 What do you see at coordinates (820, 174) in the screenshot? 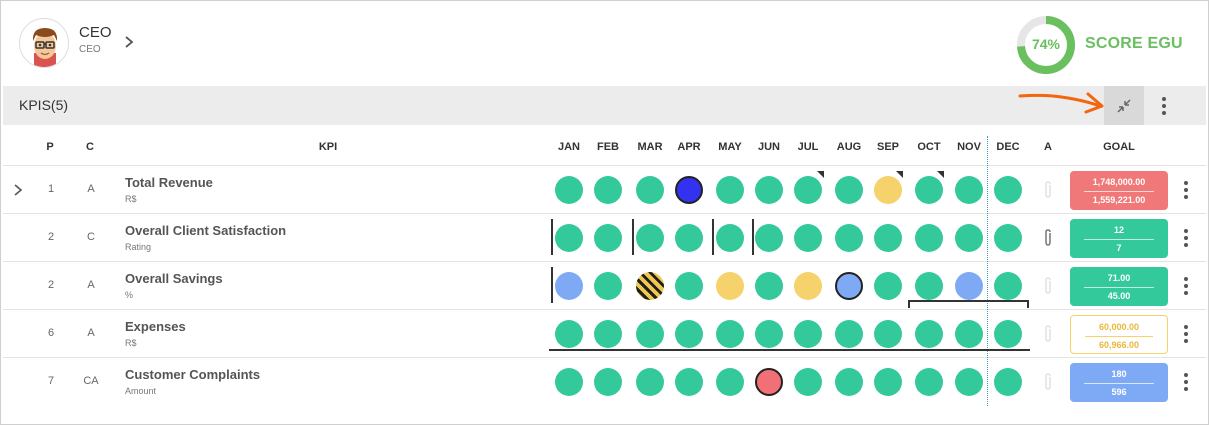
I see `comment-corner-marker` at bounding box center [820, 174].